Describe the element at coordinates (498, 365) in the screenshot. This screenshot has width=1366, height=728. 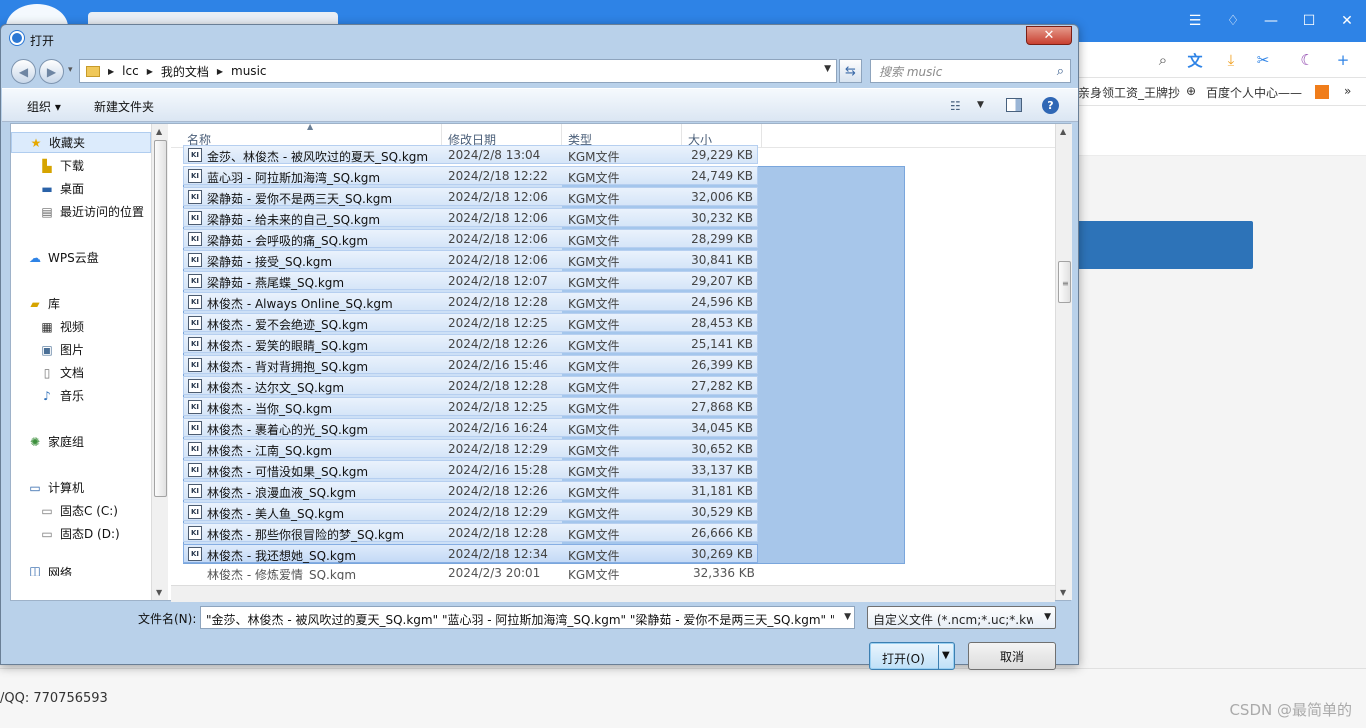
I see `file-date: 2024/2/16 15:46` at that location.